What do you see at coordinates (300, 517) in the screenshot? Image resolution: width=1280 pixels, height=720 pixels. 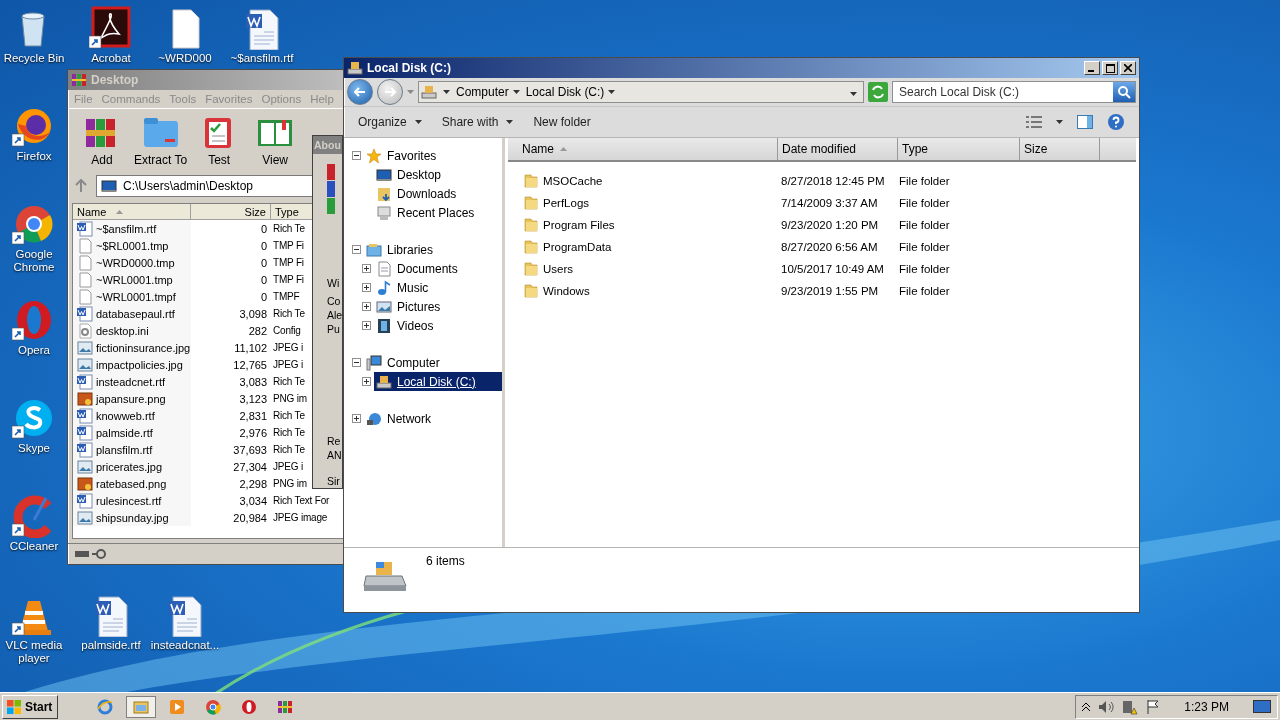 I see `file-type: JPEG image` at bounding box center [300, 517].